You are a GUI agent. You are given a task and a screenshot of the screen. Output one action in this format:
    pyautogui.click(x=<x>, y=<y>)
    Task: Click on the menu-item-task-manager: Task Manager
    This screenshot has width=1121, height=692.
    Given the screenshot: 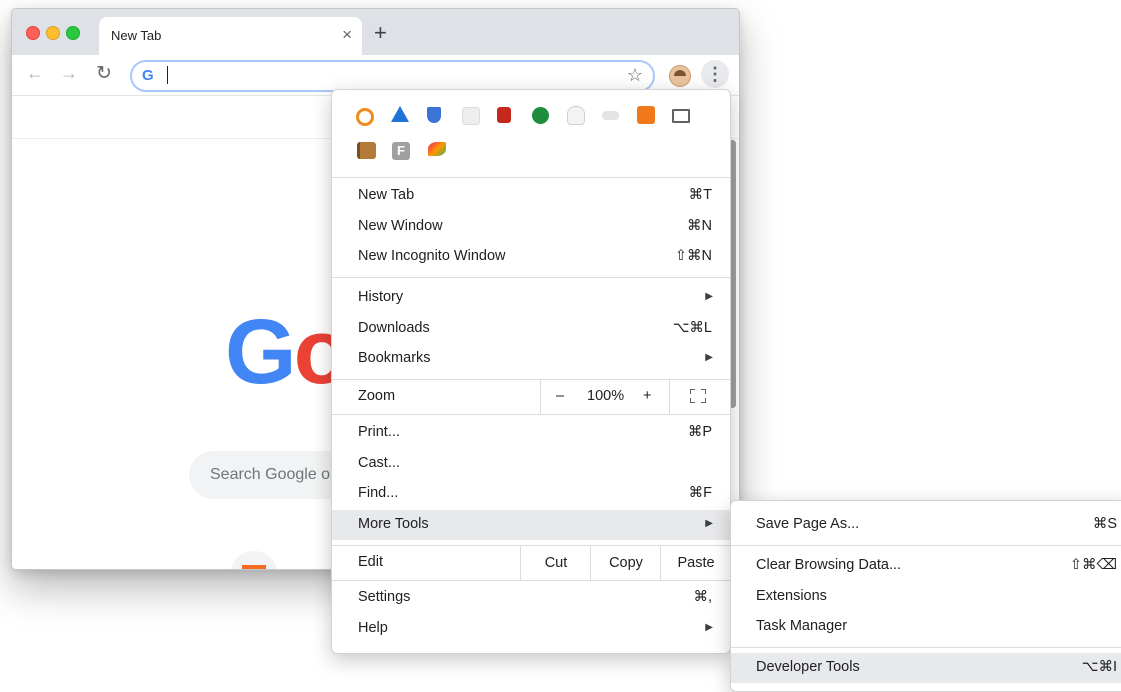 What is the action you would take?
    pyautogui.click(x=926, y=627)
    